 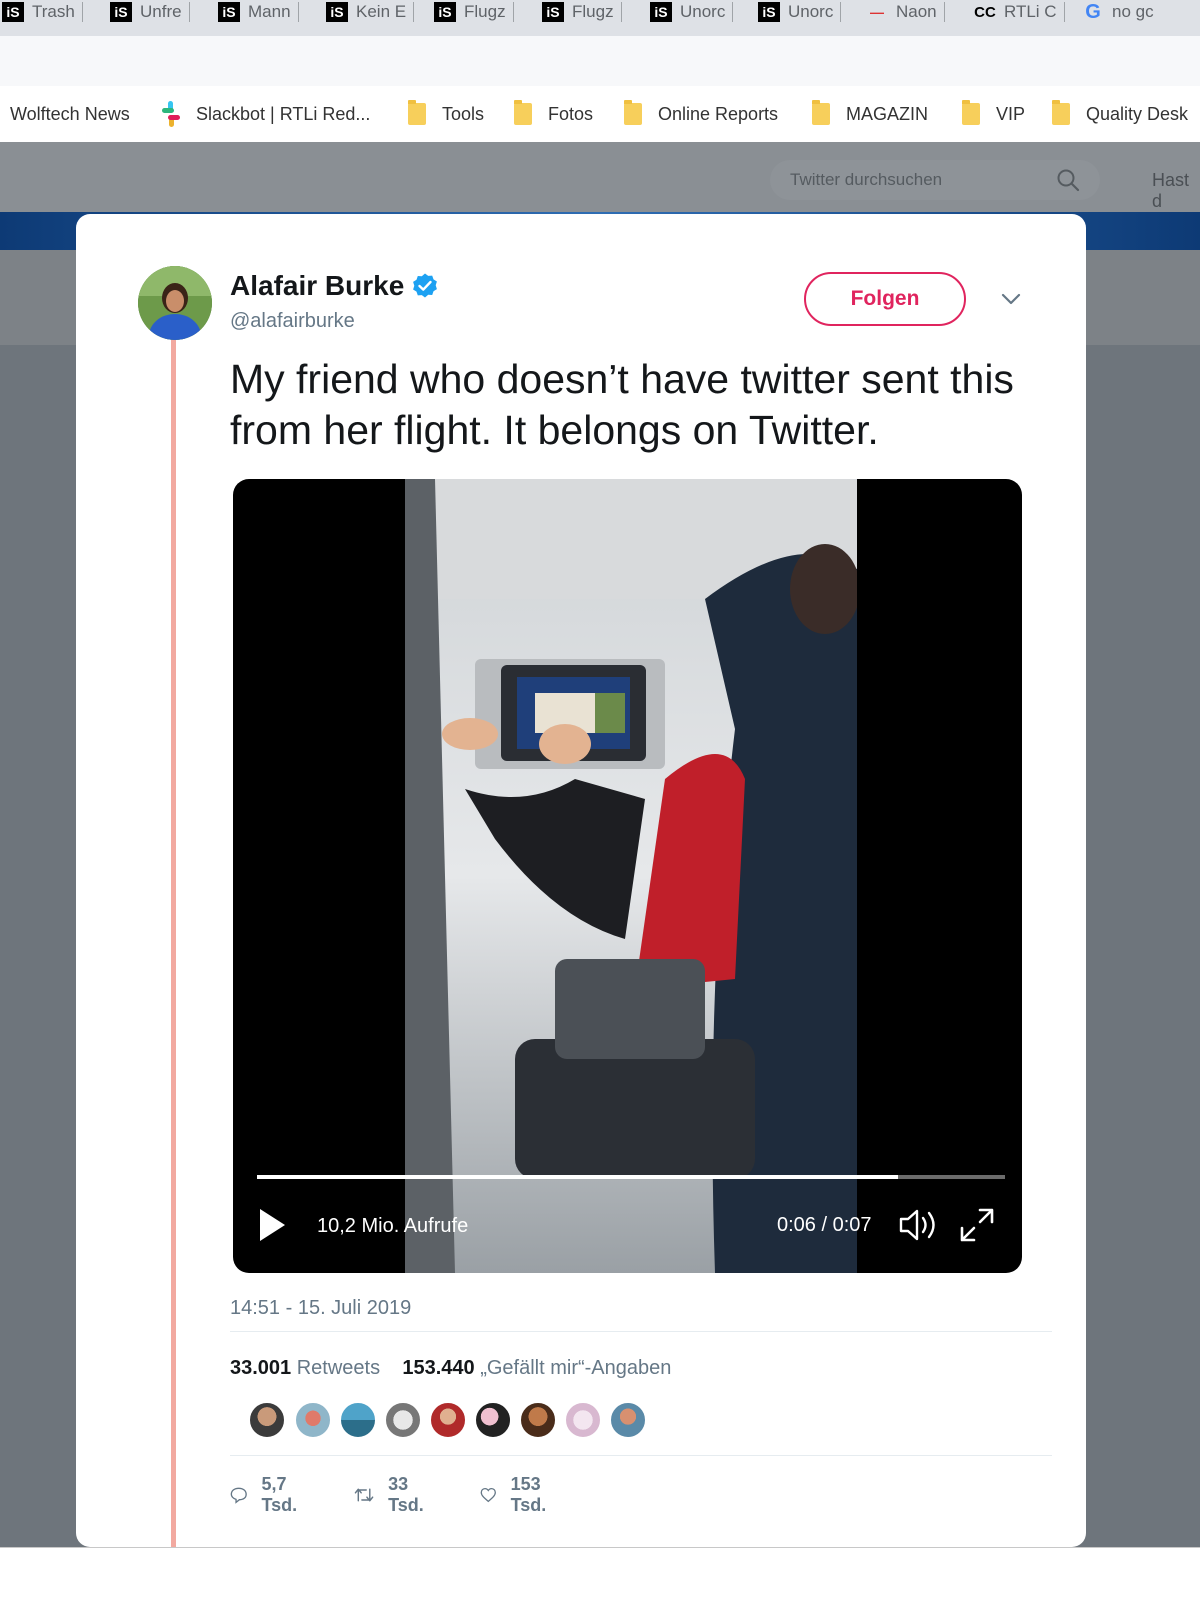 What do you see at coordinates (150, 12) in the screenshot?
I see `browser-tab: iS Unfre` at bounding box center [150, 12].